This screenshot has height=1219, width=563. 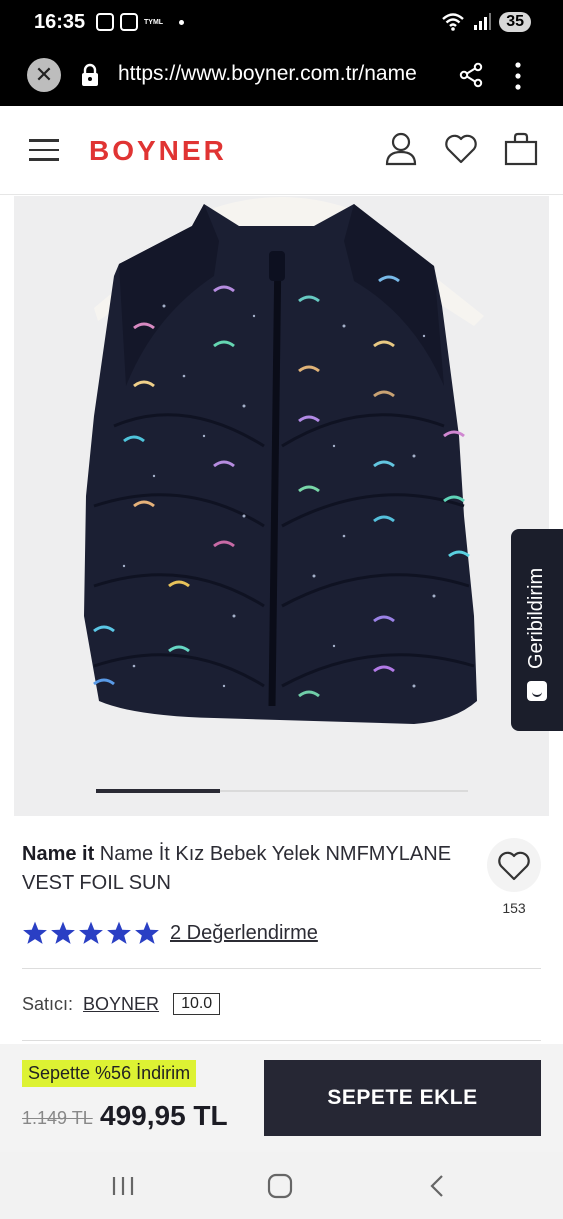 I want to click on status-notification-icons: TYML, so click(x=140, y=22).